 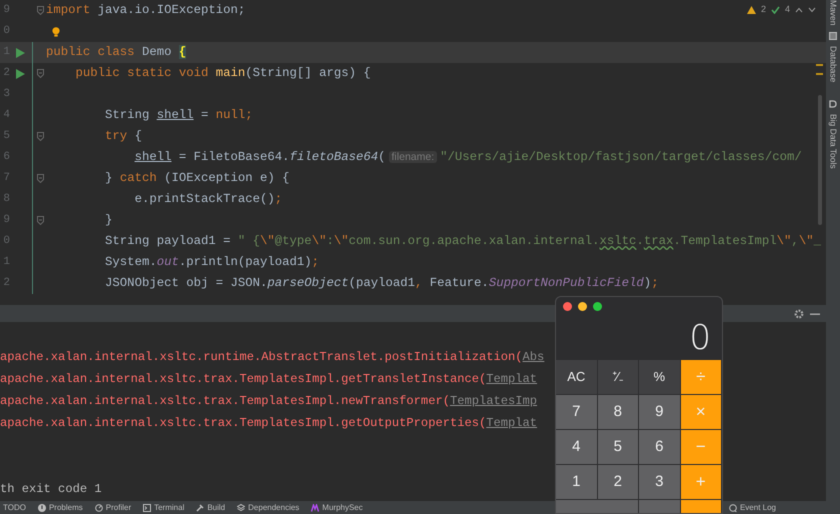 What do you see at coordinates (775, 10) in the screenshot?
I see `check-icon` at bounding box center [775, 10].